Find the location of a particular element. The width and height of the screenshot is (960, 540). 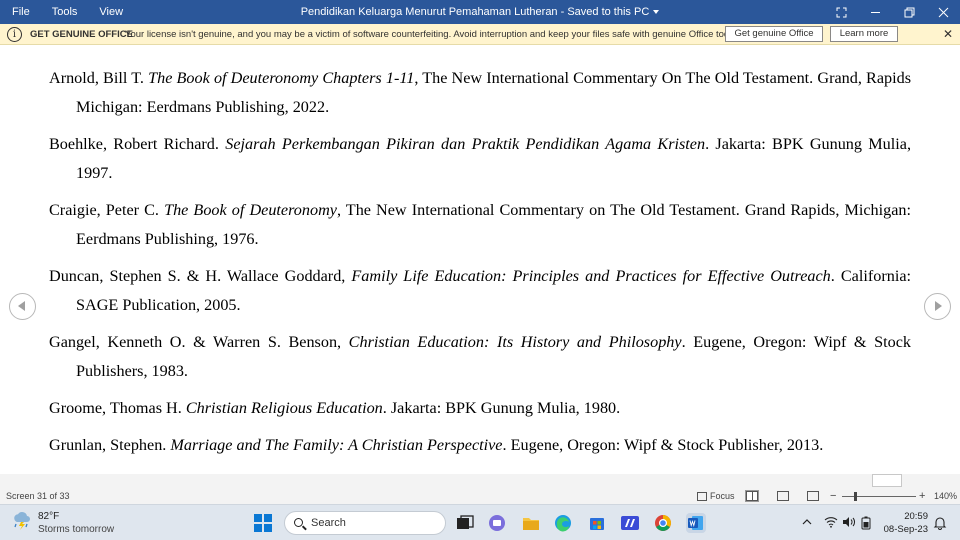

learn-more-button: Learn more is located at coordinates (864, 34).